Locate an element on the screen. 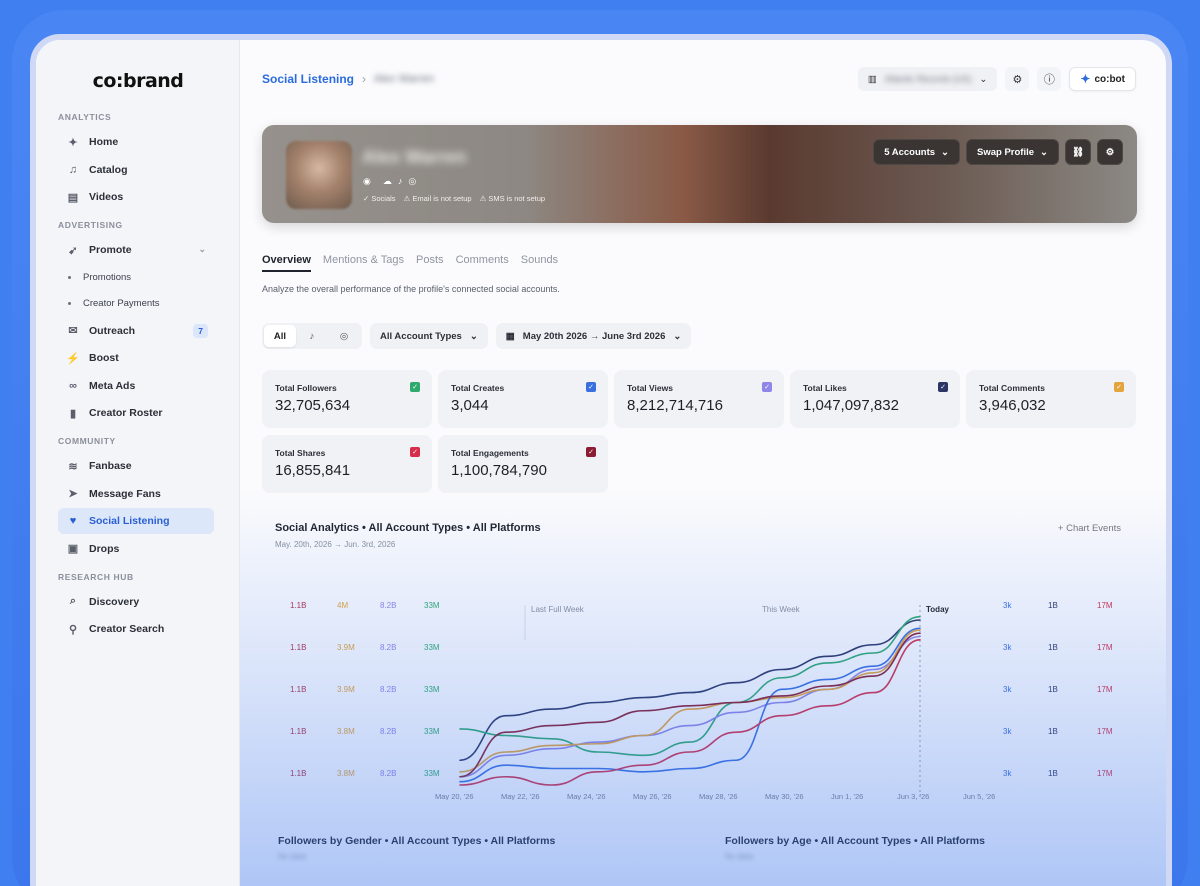 The height and width of the screenshot is (886, 1200). series-line is located at coordinates (690, 686).